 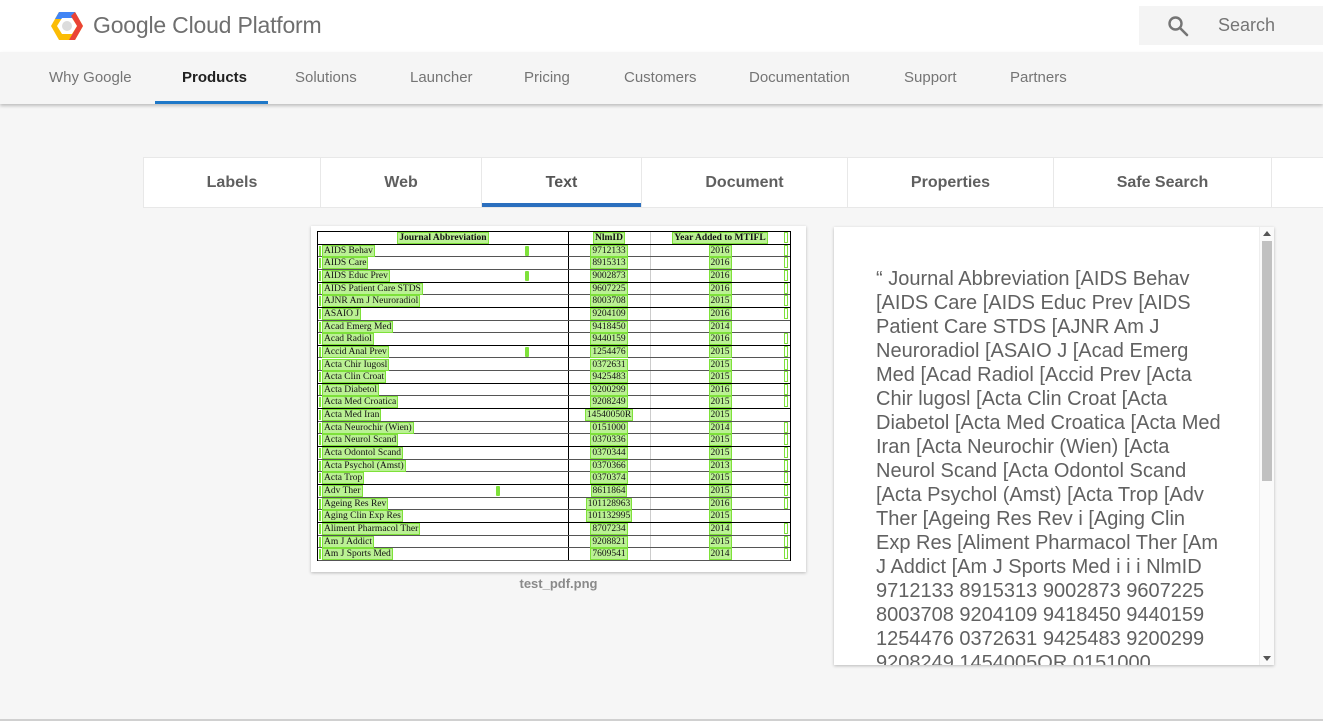 I want to click on ocr-word-box: Am J Sports Med, so click(x=357, y=554).